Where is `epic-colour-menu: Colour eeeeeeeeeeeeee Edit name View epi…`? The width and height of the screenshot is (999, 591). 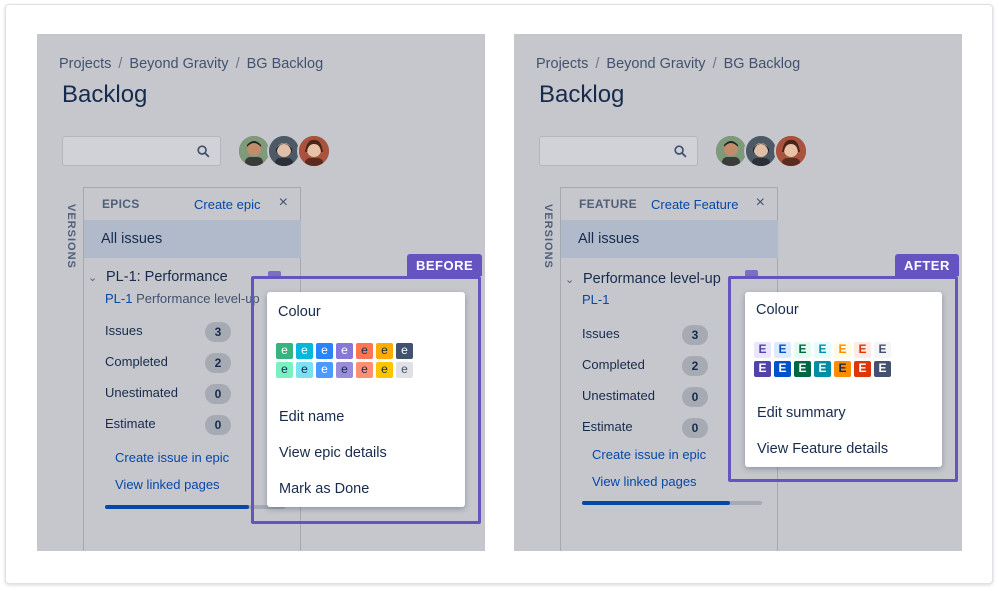 epic-colour-menu: Colour eeeeeeeeeeeeee Edit name View epi… is located at coordinates (366, 399).